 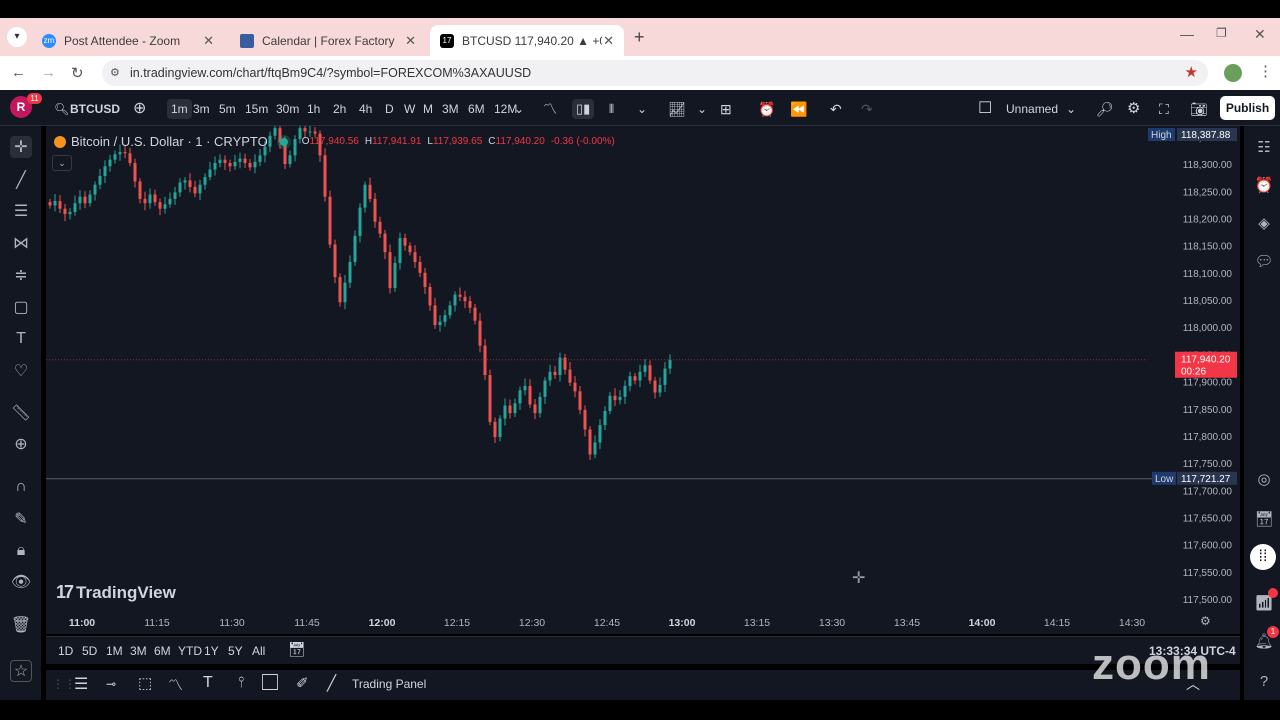 What do you see at coordinates (1264, 519) in the screenshot?
I see `calendar-icon: 📅︎` at bounding box center [1264, 519].